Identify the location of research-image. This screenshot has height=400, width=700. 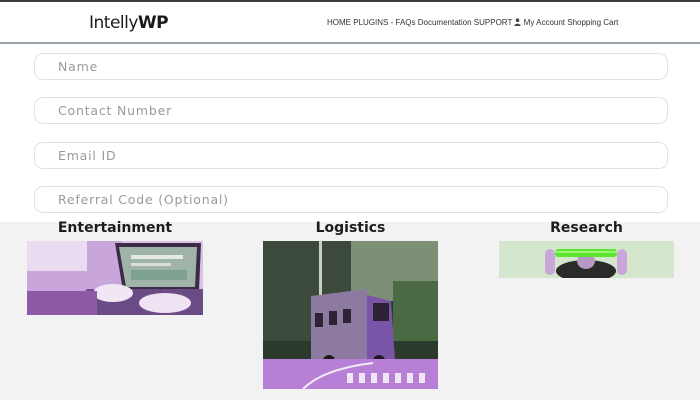
(586, 259).